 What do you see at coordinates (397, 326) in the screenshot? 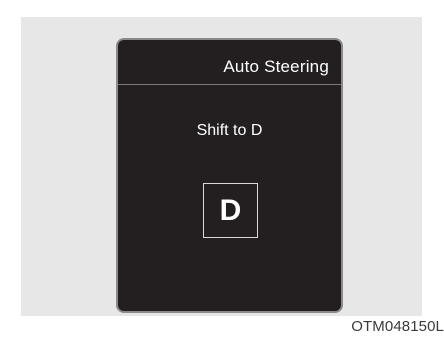
I see `figure-code: OTM048150L` at bounding box center [397, 326].